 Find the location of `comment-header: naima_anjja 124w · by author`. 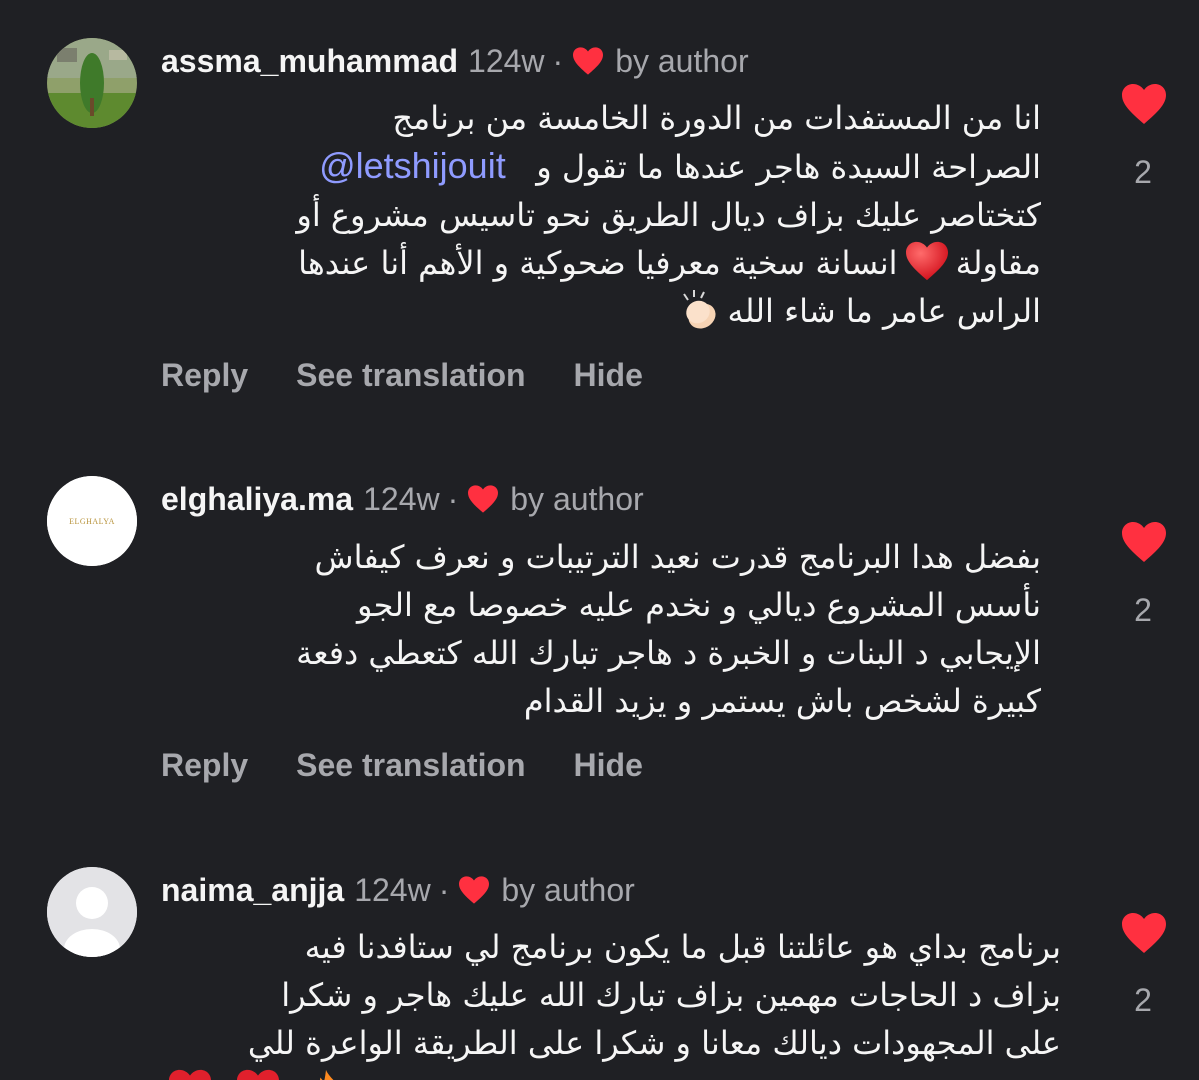

comment-header: naima_anjja 124w · by author is located at coordinates (398, 890).